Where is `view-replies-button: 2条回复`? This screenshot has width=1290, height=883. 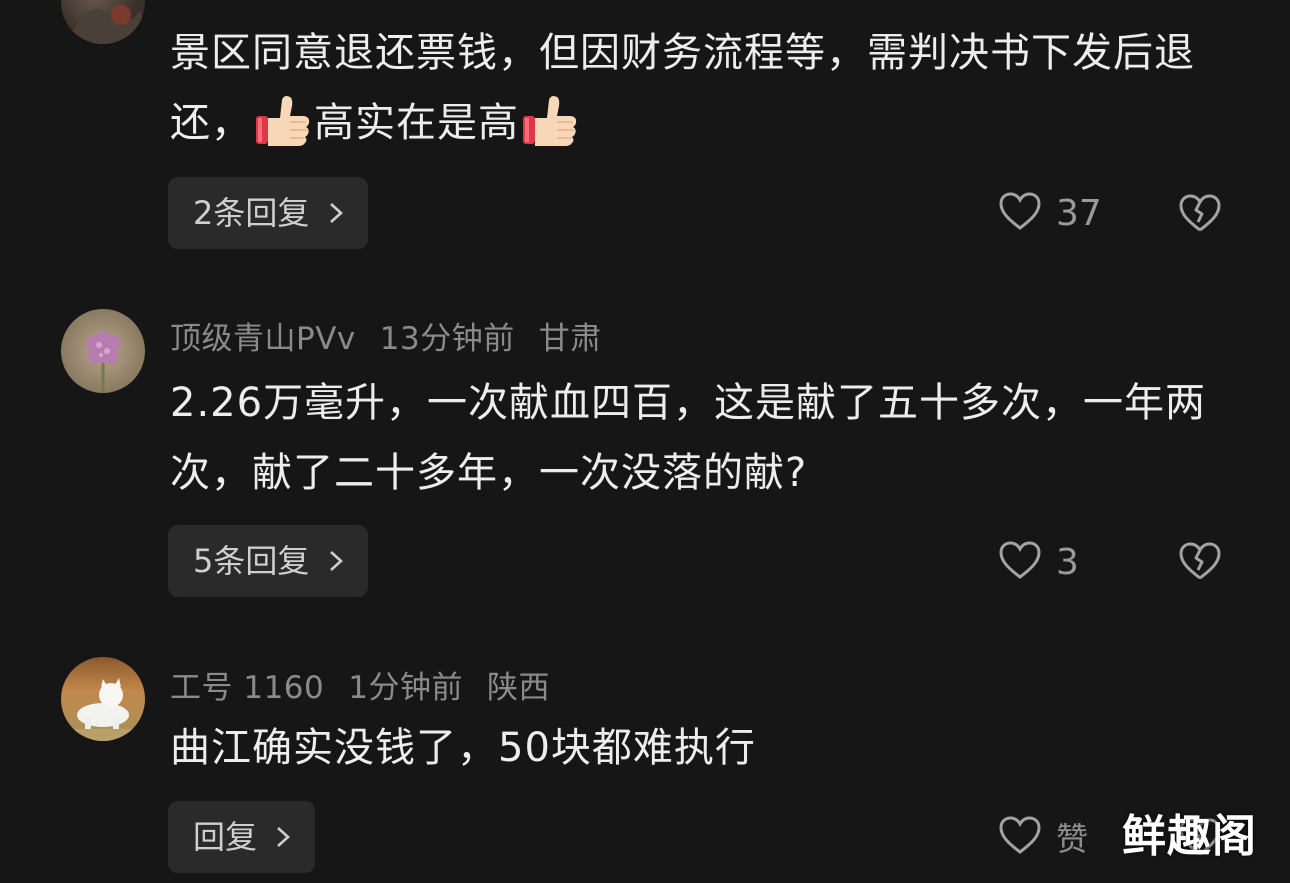
view-replies-button: 2条回复 is located at coordinates (268, 213).